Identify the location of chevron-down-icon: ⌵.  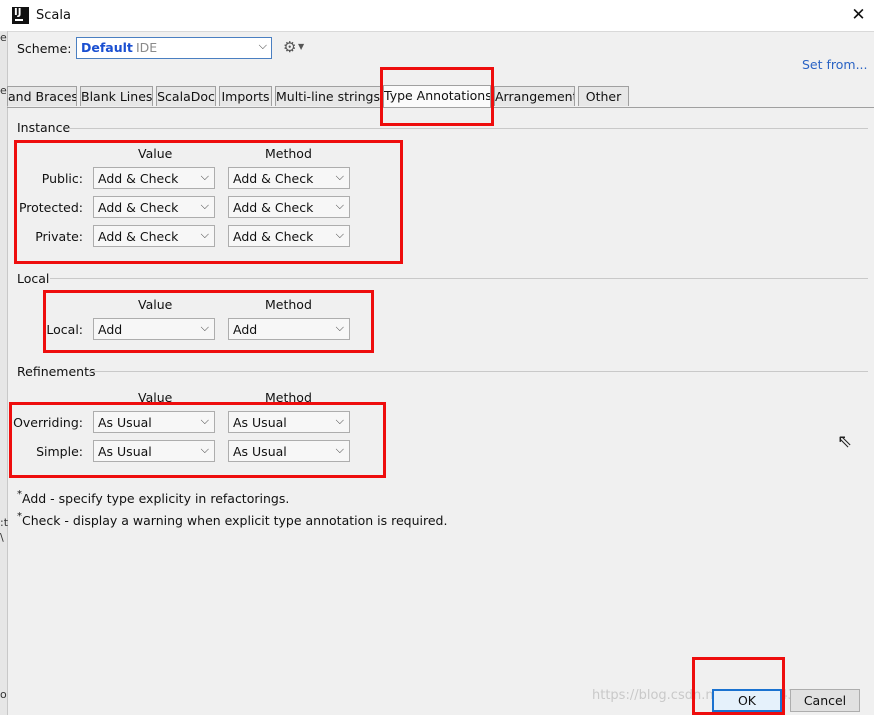
(262, 45).